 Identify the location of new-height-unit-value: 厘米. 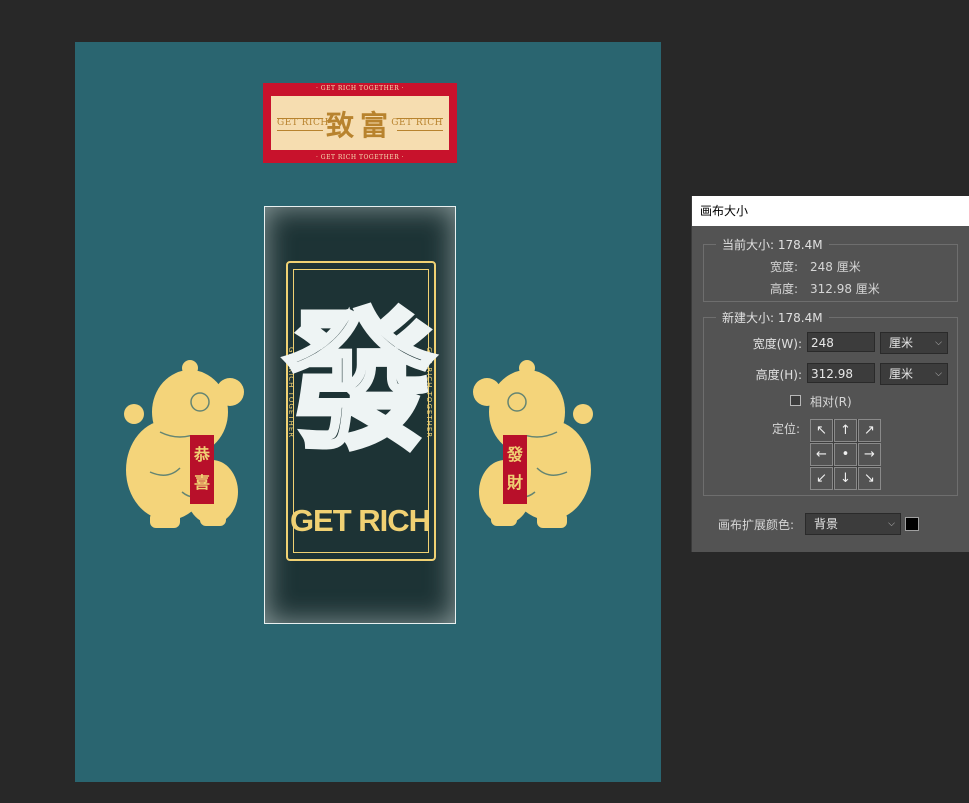
(901, 374).